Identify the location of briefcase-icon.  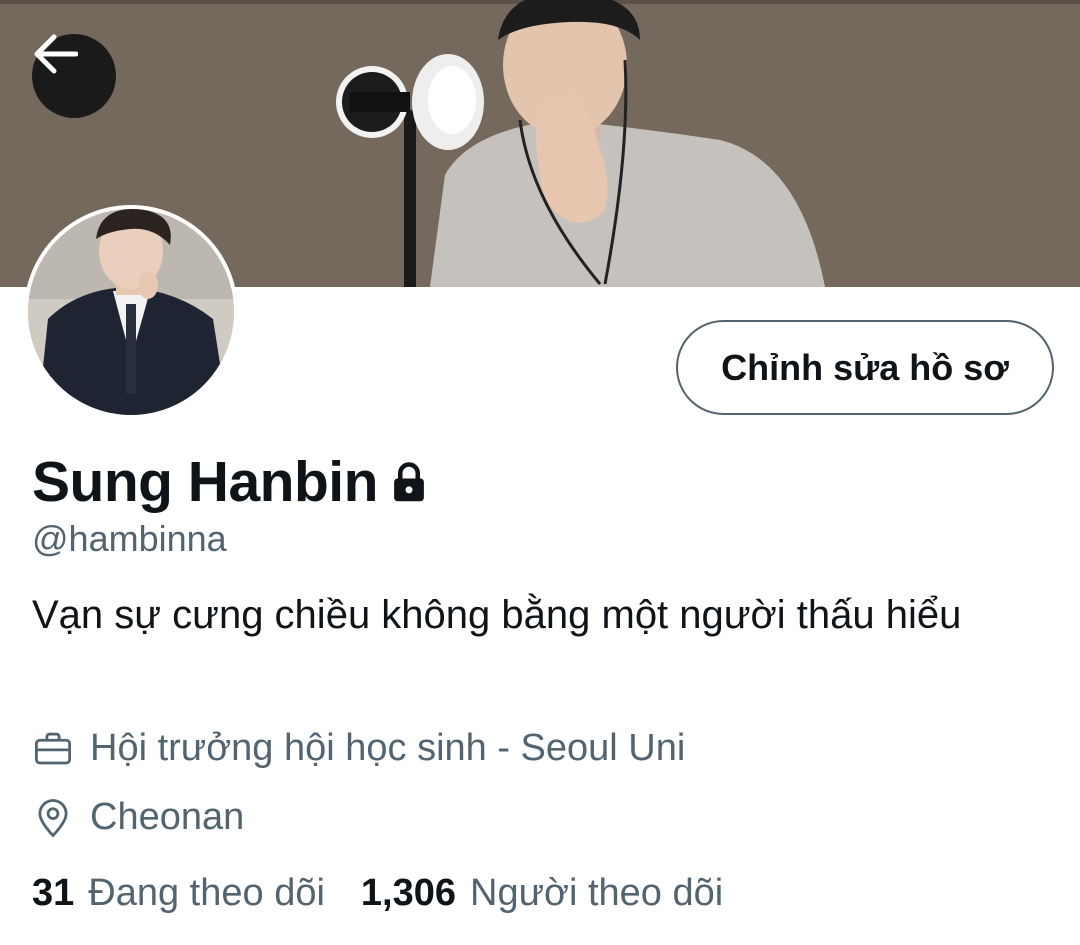
(53, 748).